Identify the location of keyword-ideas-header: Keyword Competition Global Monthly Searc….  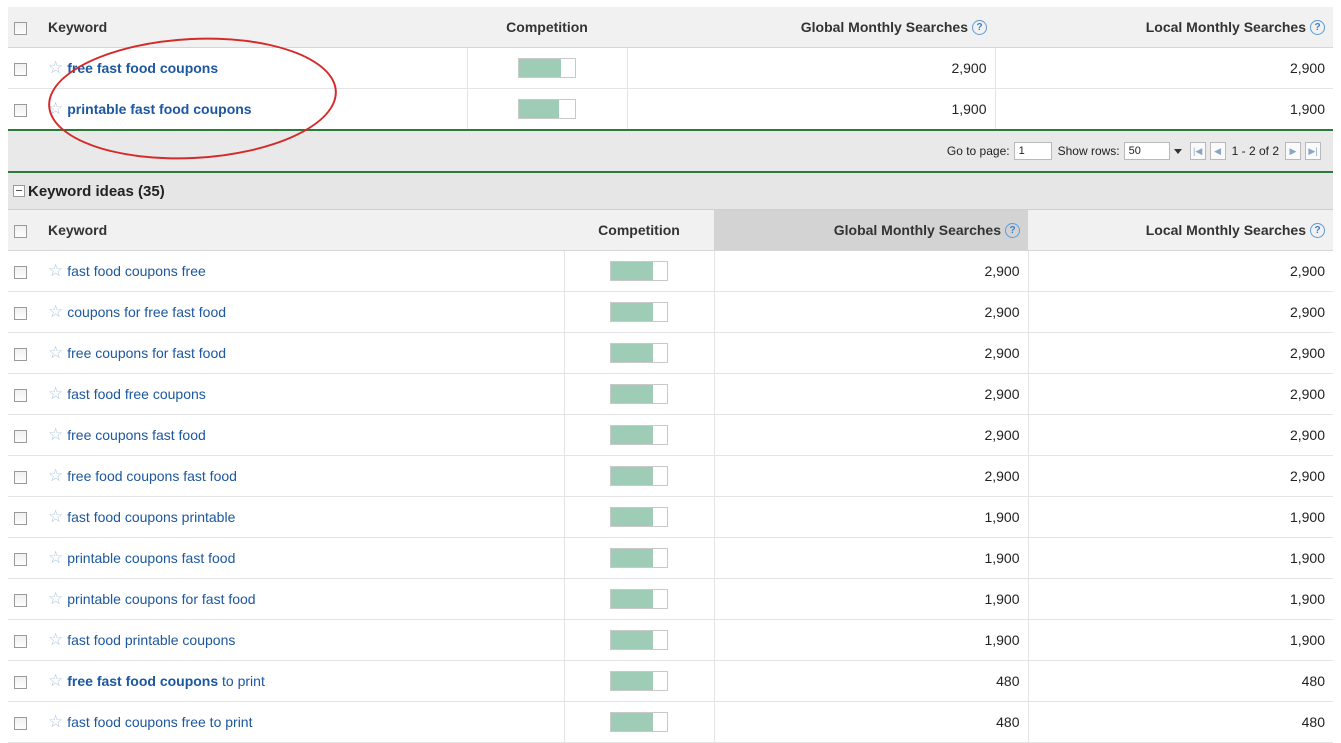
(670, 230).